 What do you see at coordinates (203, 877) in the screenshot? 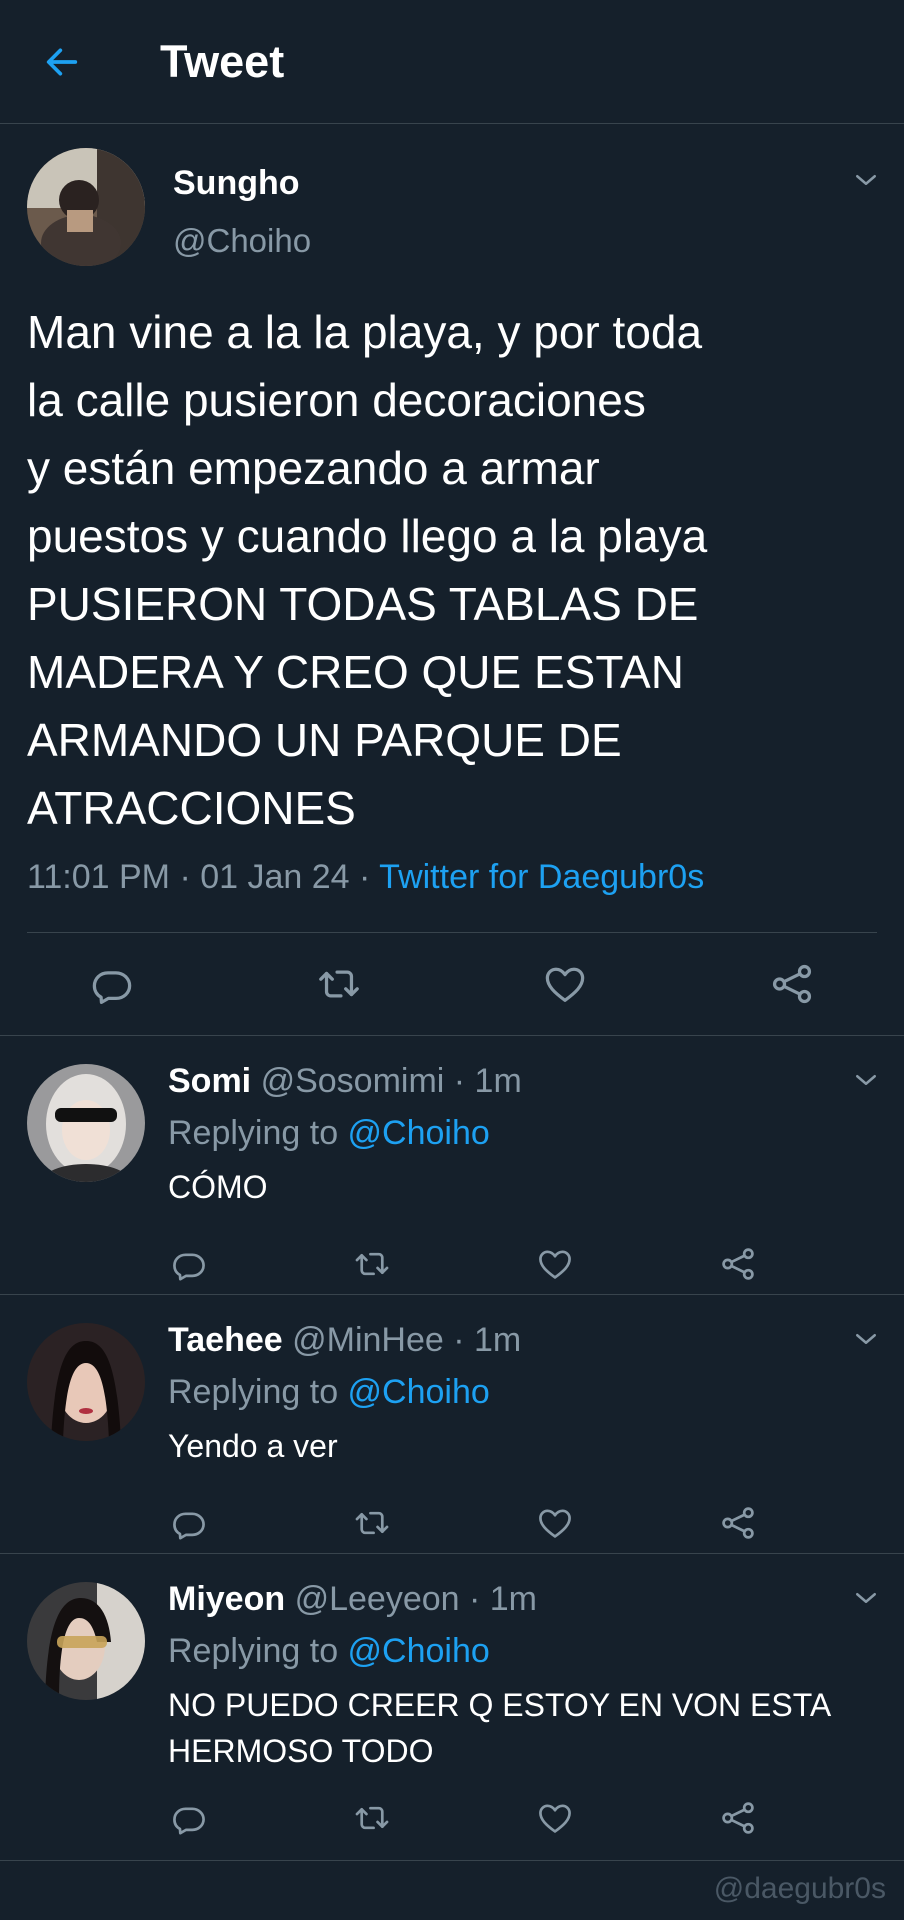
I see `tweet-timestamp: 11:01 PM · 01 Jan 24 ·` at bounding box center [203, 877].